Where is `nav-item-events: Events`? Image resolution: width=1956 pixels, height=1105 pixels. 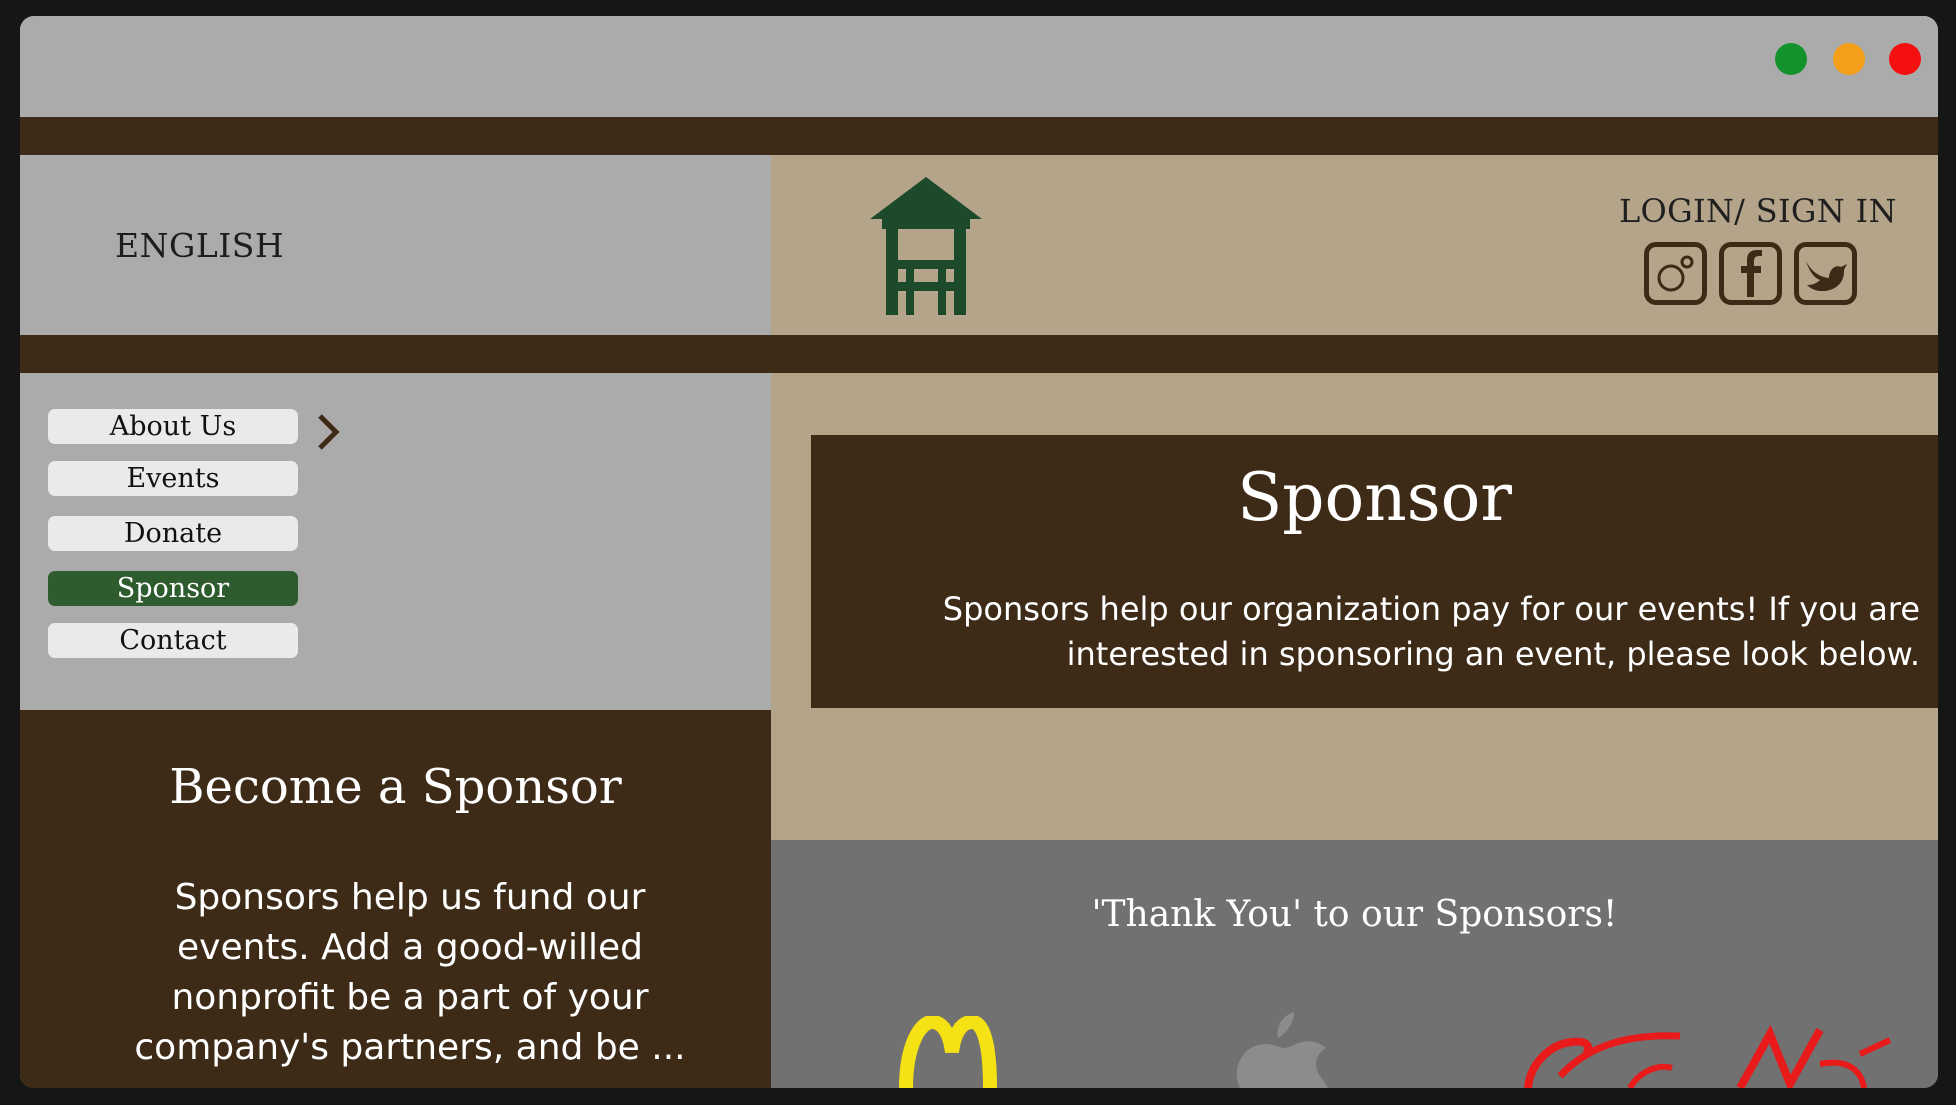
nav-item-events: Events is located at coordinates (173, 478).